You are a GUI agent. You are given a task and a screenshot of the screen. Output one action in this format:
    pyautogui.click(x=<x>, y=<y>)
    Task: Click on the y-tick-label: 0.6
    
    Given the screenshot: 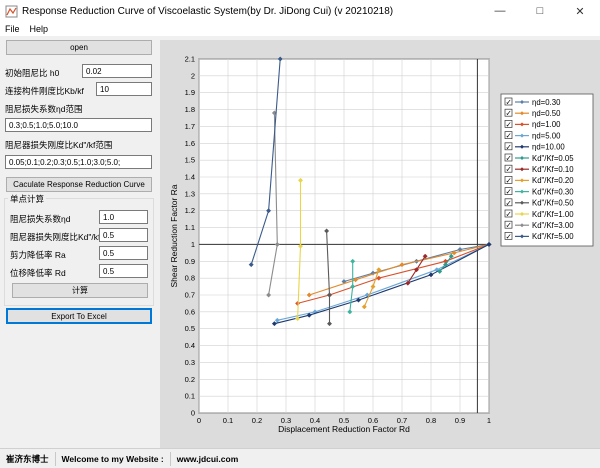 What is the action you would take?
    pyautogui.click(x=190, y=311)
    